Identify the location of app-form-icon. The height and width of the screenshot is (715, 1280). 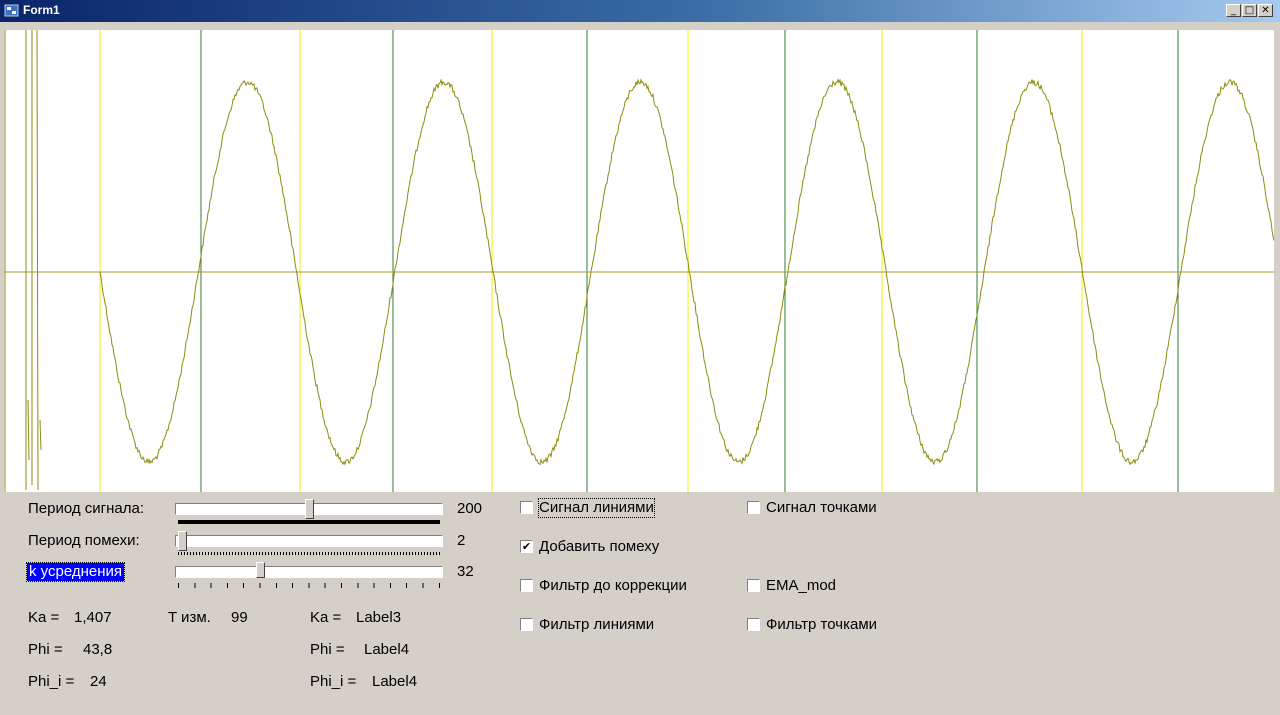
(11, 10).